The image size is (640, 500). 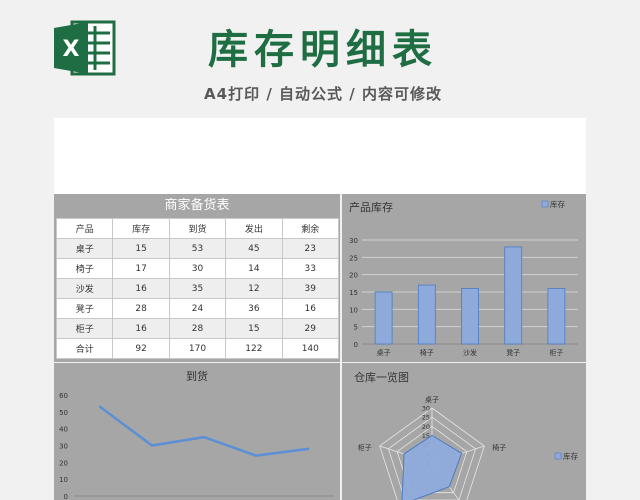 I want to click on column-header: 剩余, so click(x=310, y=228).